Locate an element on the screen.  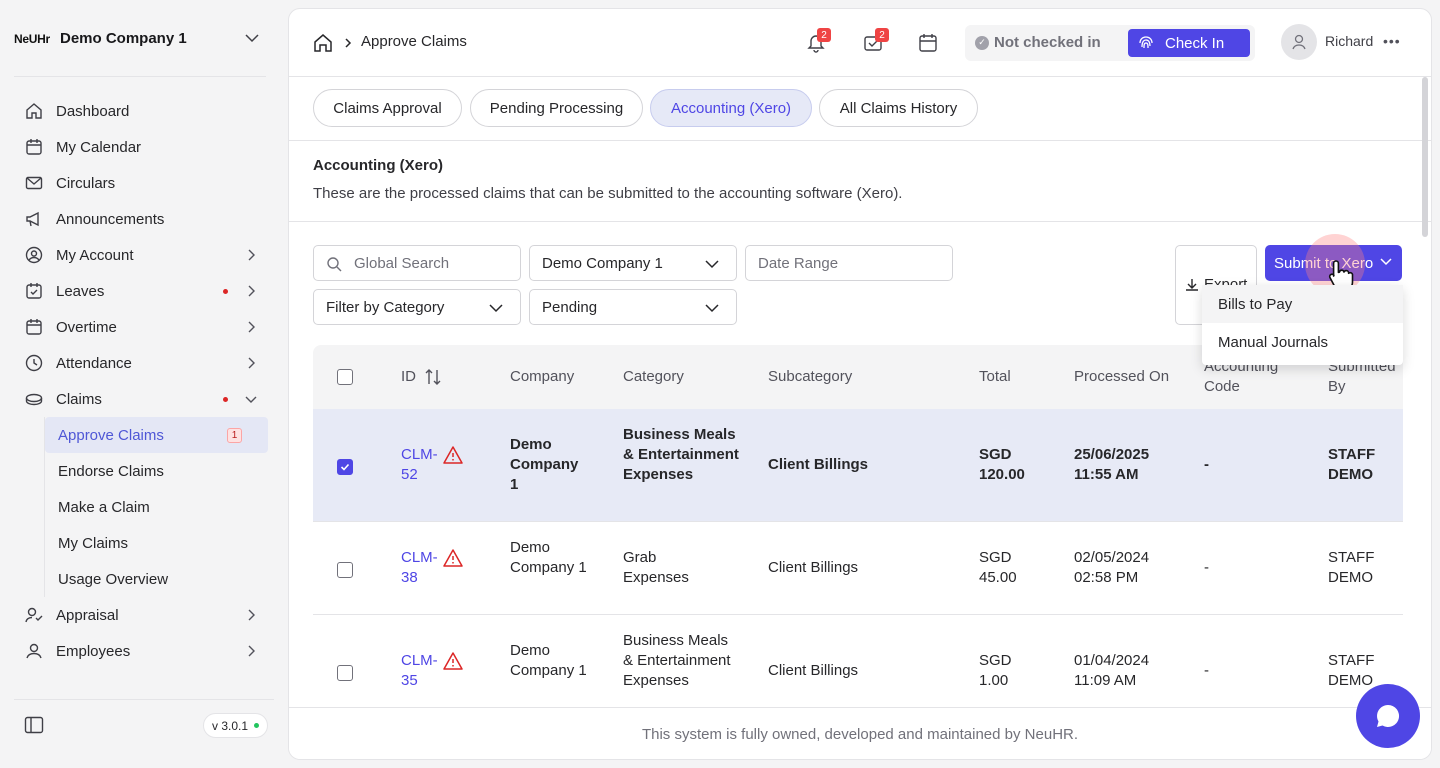
tab-label: Pending Processing is located at coordinates (556, 108).